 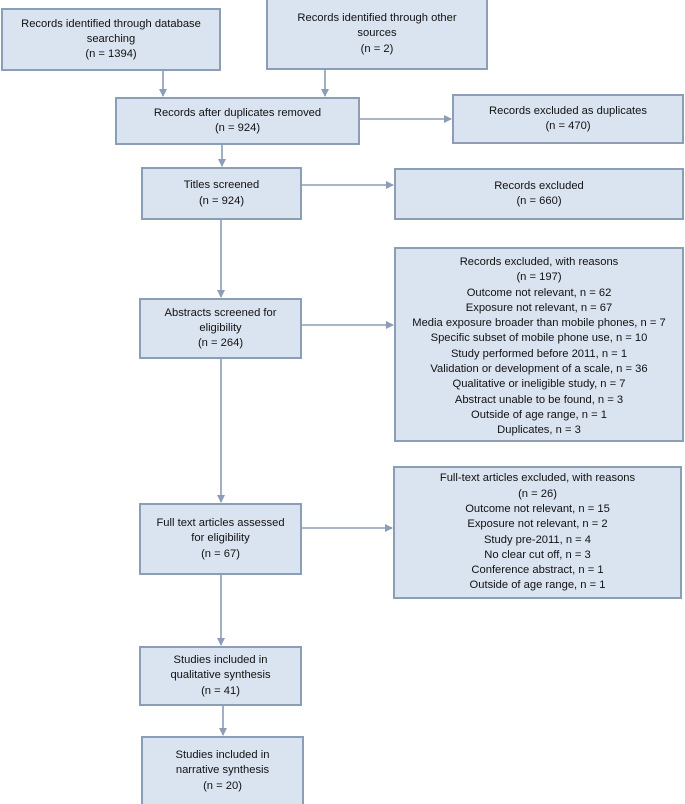 I want to click on exclusion-reason: Exposure not relevant, n = 2, so click(x=537, y=524).